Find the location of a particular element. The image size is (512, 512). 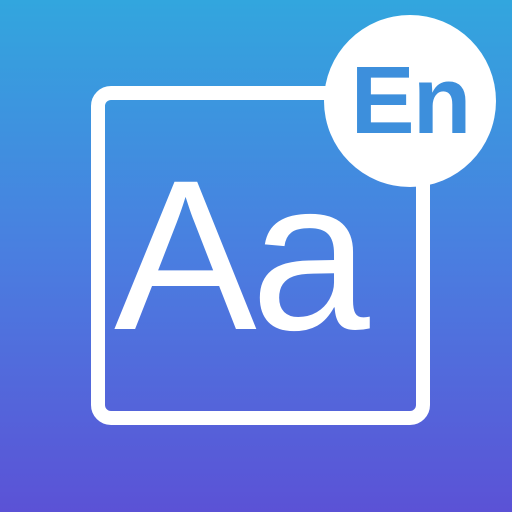

language-badge: En is located at coordinates (410, 101).